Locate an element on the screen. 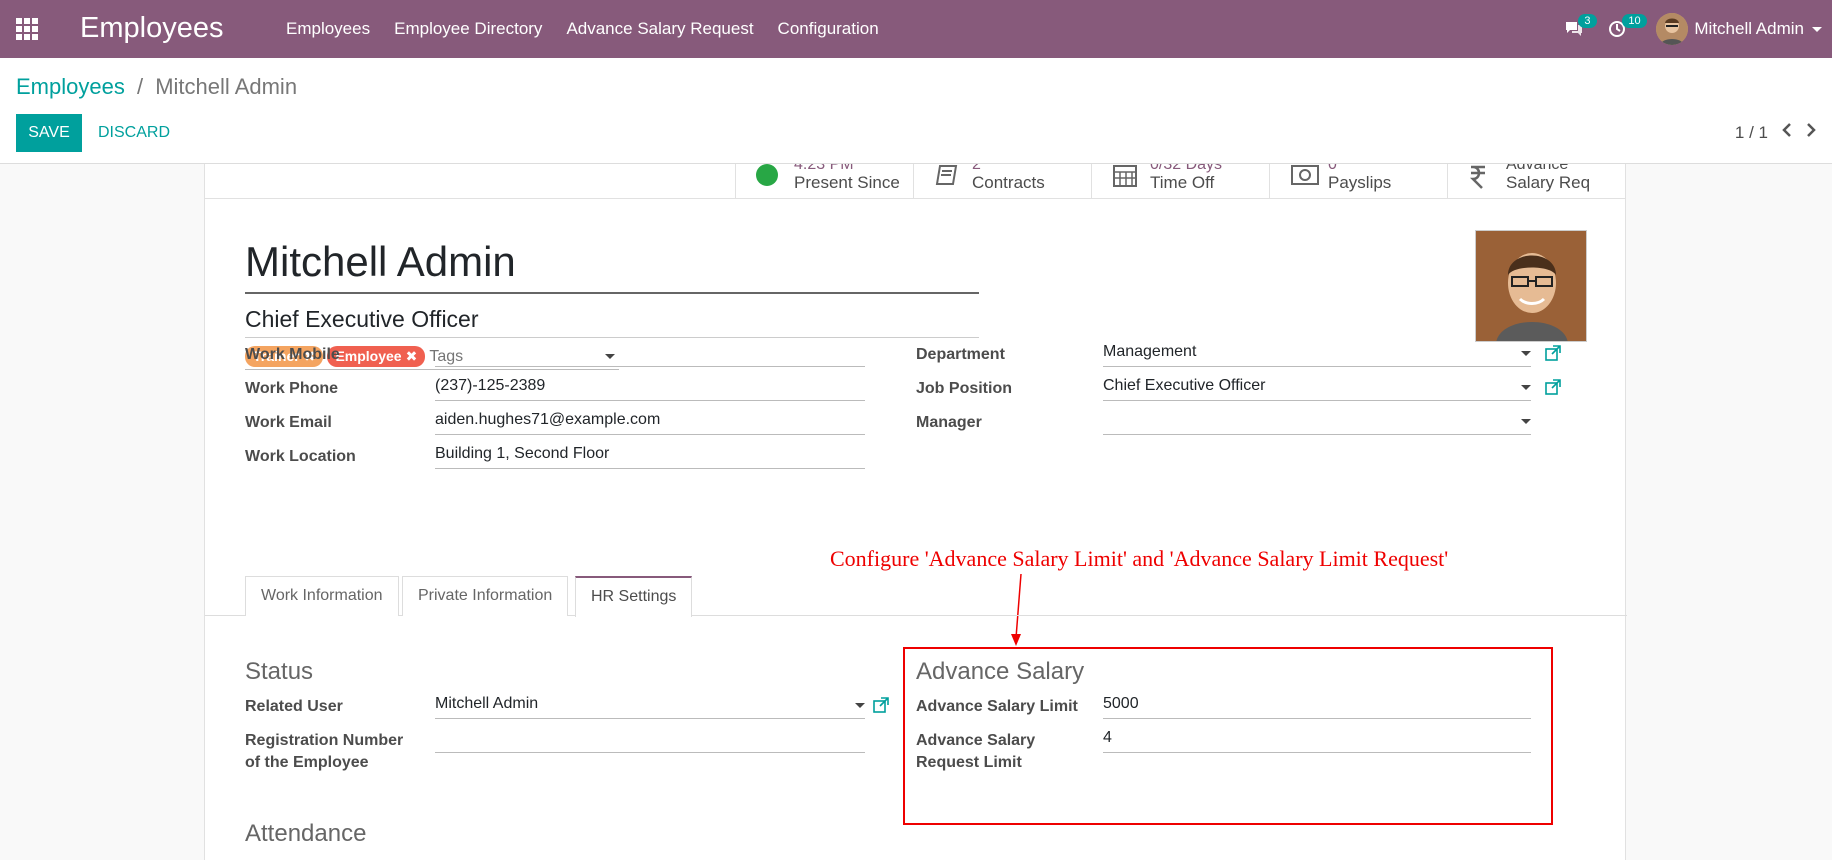 The image size is (1832, 860). work-mobile-label: Work Mobile is located at coordinates (292, 354).